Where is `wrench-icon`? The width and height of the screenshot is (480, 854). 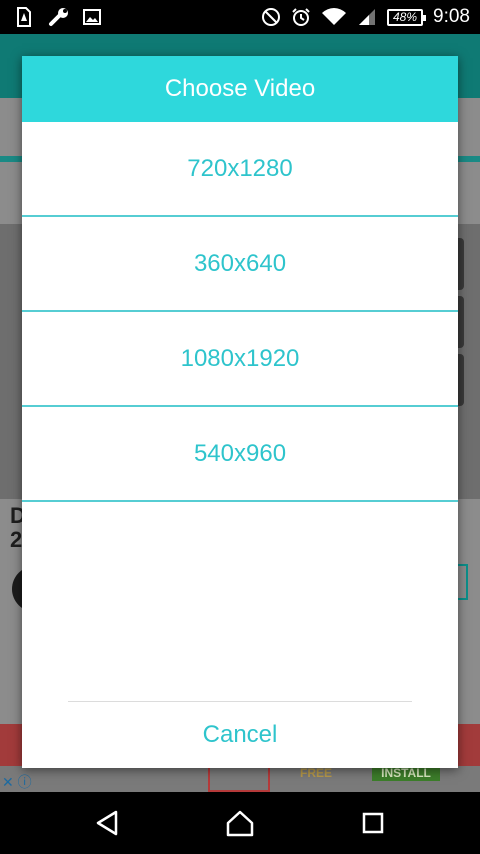
wrench-icon is located at coordinates (58, 17).